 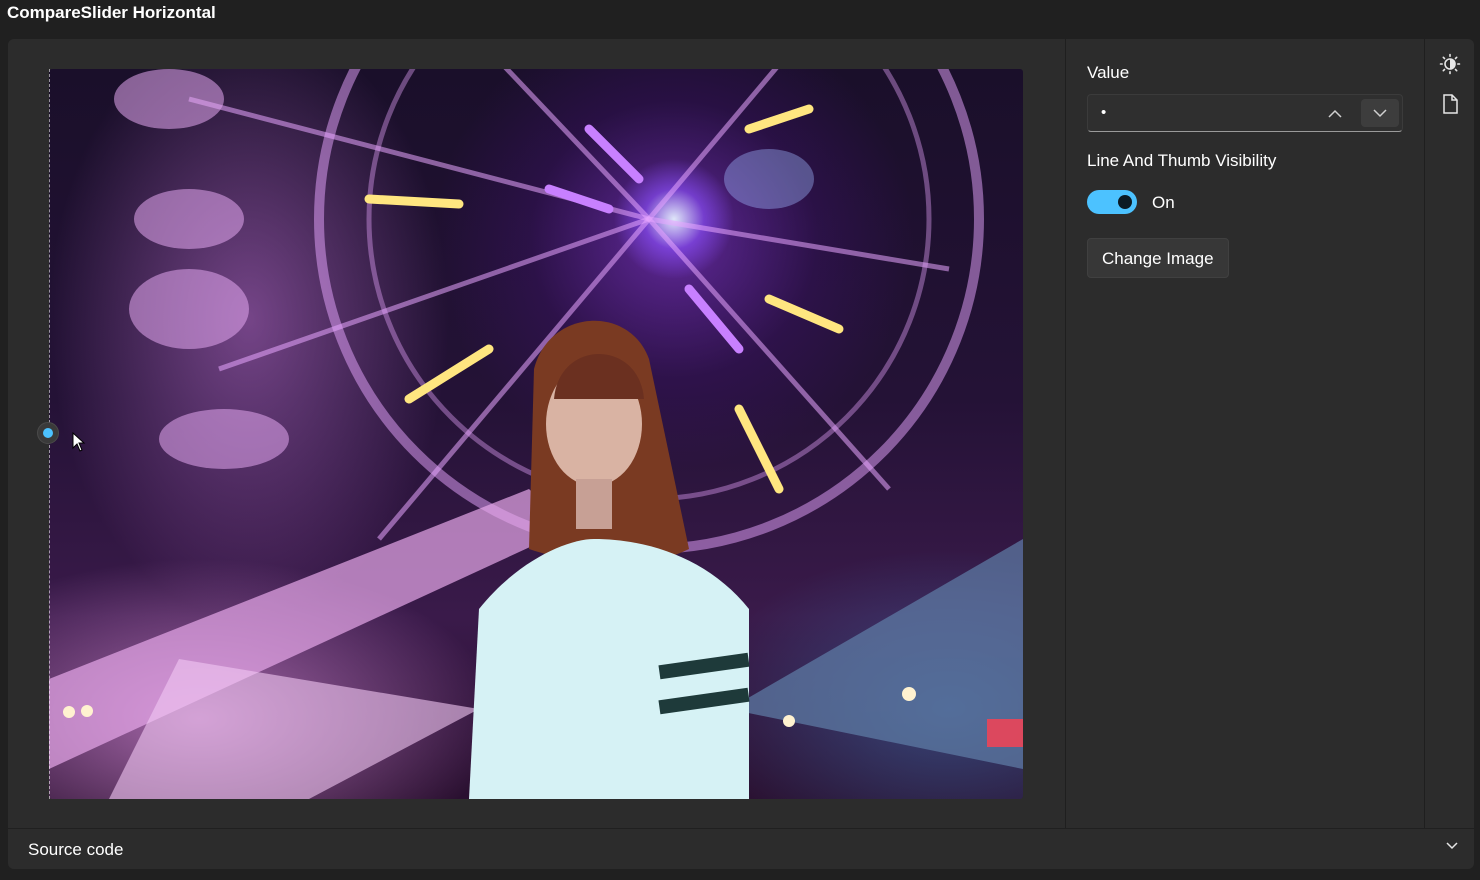 I want to click on visibility-label: Line And Thumb Visibility, so click(x=1182, y=160).